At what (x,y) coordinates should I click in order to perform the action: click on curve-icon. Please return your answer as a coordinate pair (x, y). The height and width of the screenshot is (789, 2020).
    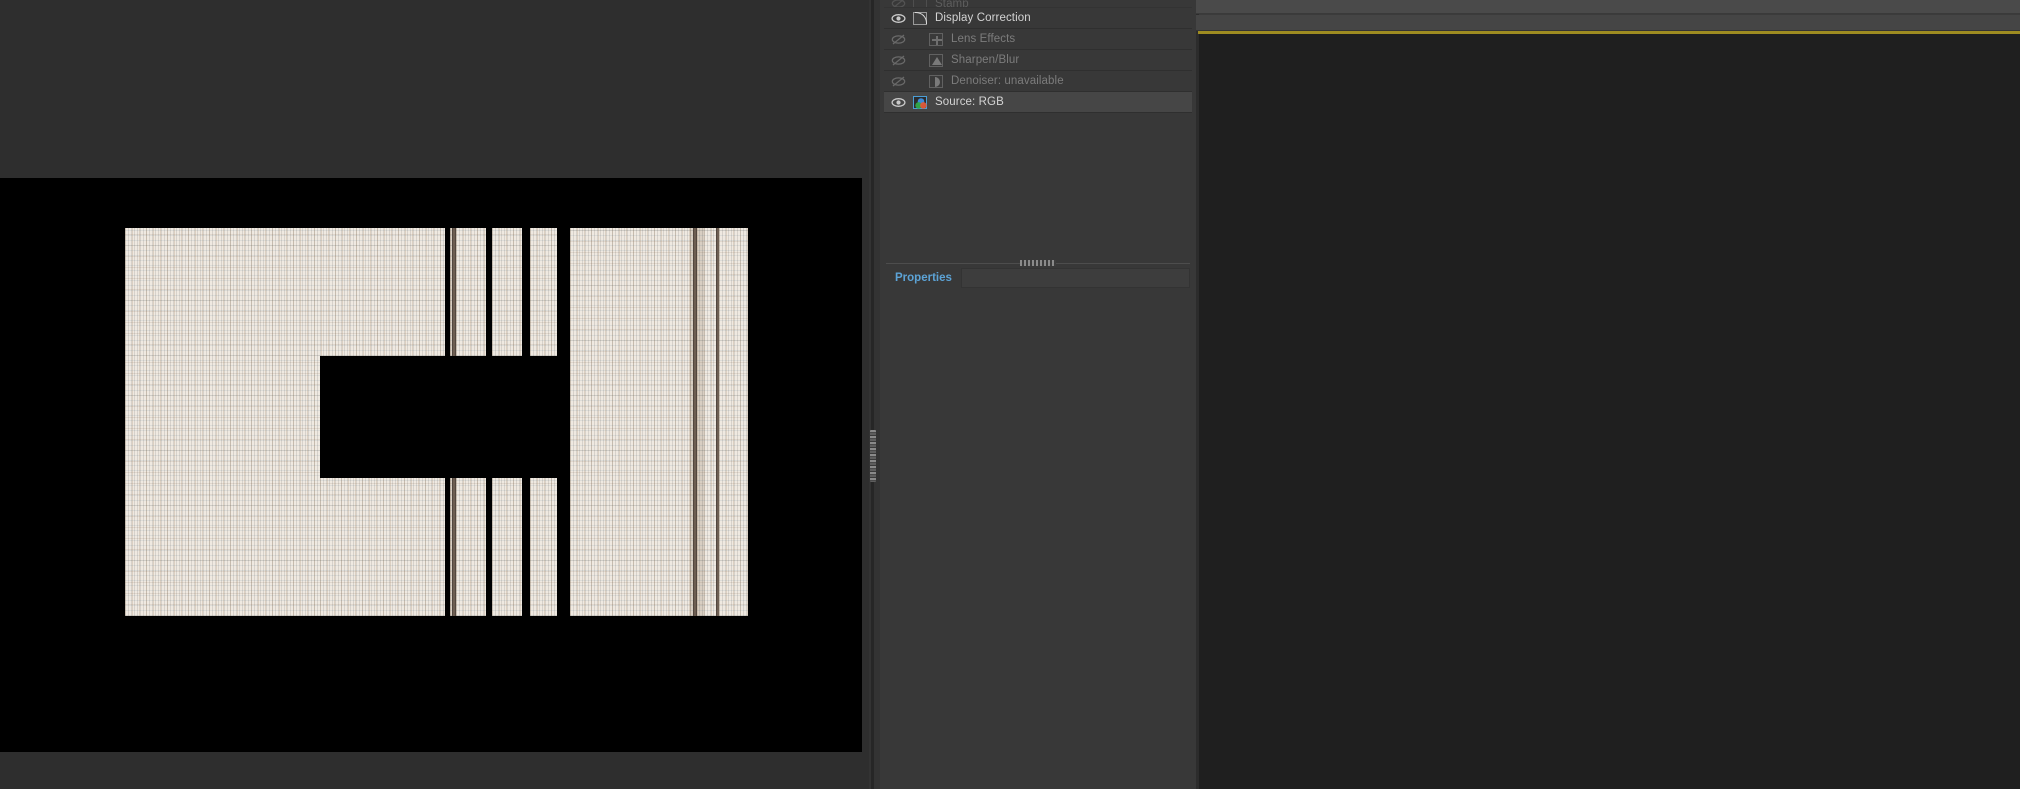
    Looking at the image, I should click on (920, 18).